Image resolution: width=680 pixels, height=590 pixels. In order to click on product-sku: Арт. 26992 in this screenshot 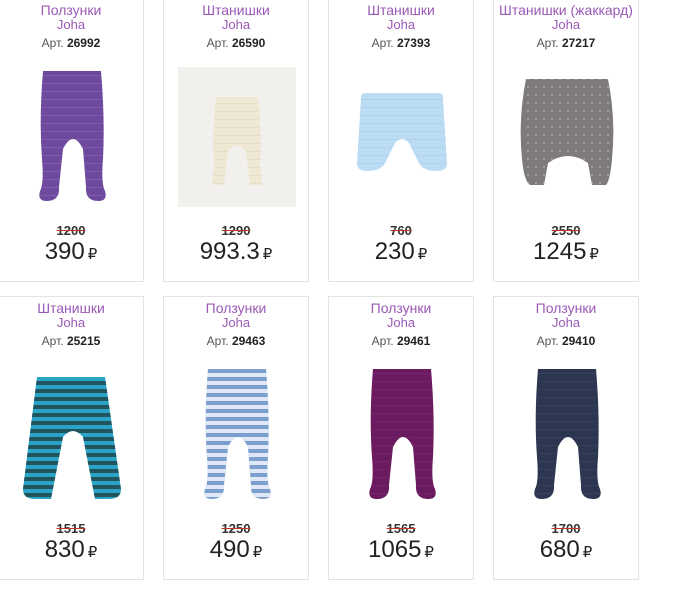, I will do `click(71, 43)`.